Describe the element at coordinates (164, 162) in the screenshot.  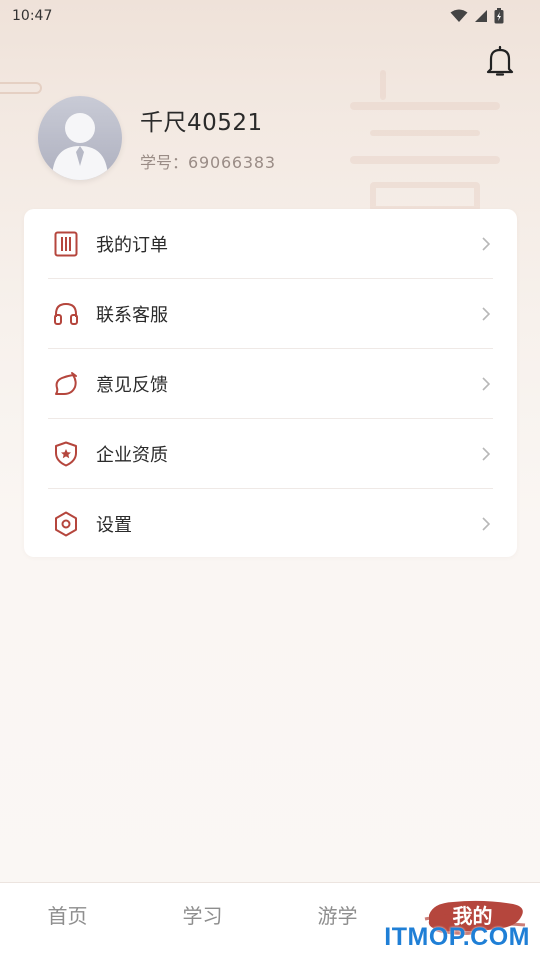
I see `student-id-label: 学号：` at that location.